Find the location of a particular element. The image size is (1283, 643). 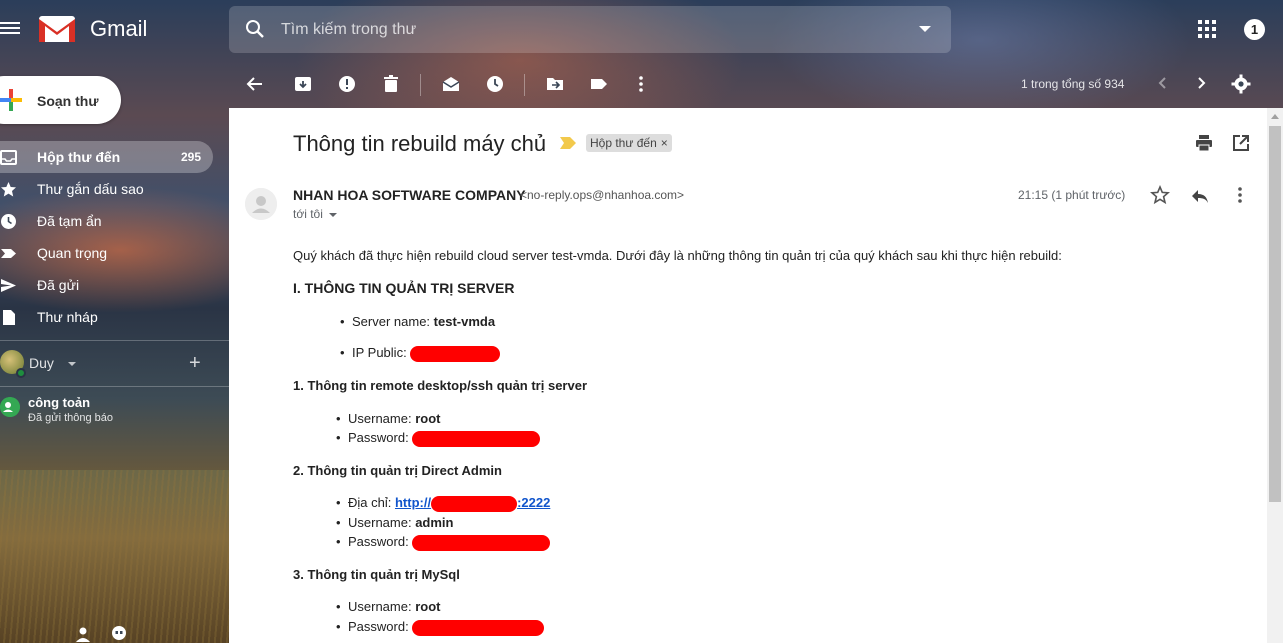

sidebar-item-starred: Thư gắn dấu sao is located at coordinates (114, 189).